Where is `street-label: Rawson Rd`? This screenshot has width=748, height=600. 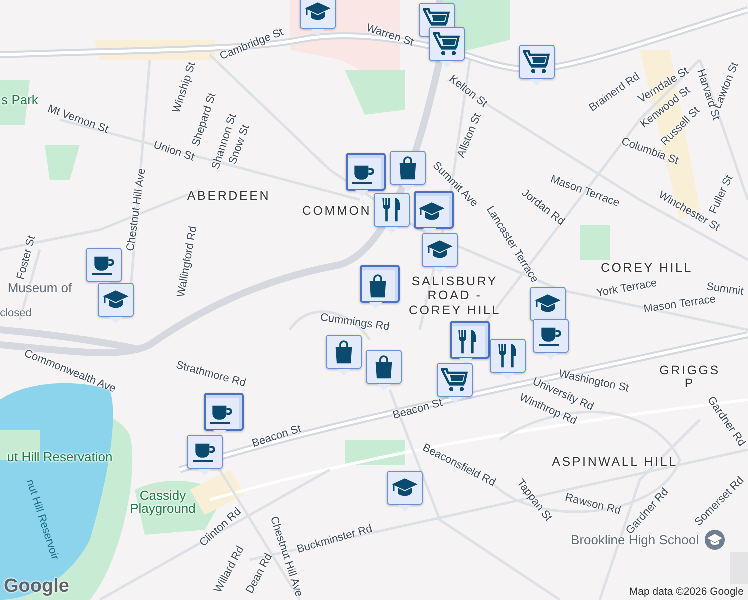
street-label: Rawson Rd is located at coordinates (593, 505).